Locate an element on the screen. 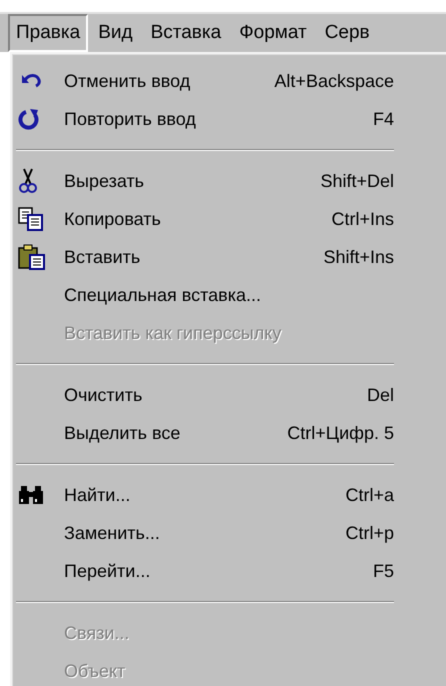 This screenshot has height=686, width=446. shortcut-label: Ctrl+p is located at coordinates (369, 533).